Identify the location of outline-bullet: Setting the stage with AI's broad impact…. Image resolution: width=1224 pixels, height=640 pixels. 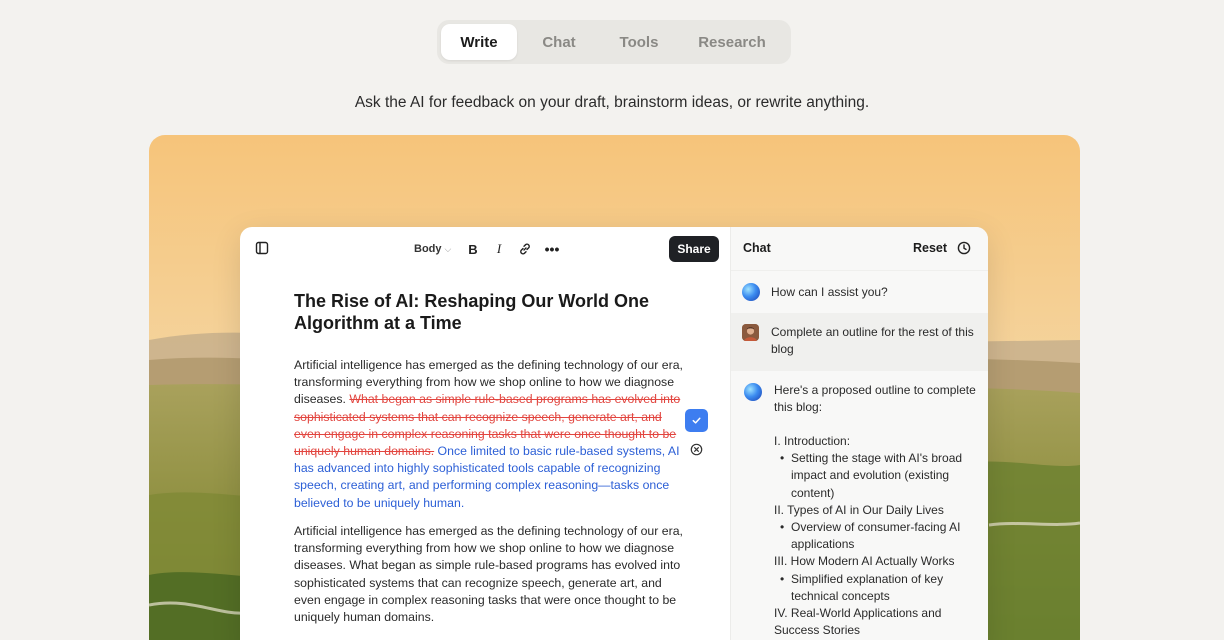
(879, 476).